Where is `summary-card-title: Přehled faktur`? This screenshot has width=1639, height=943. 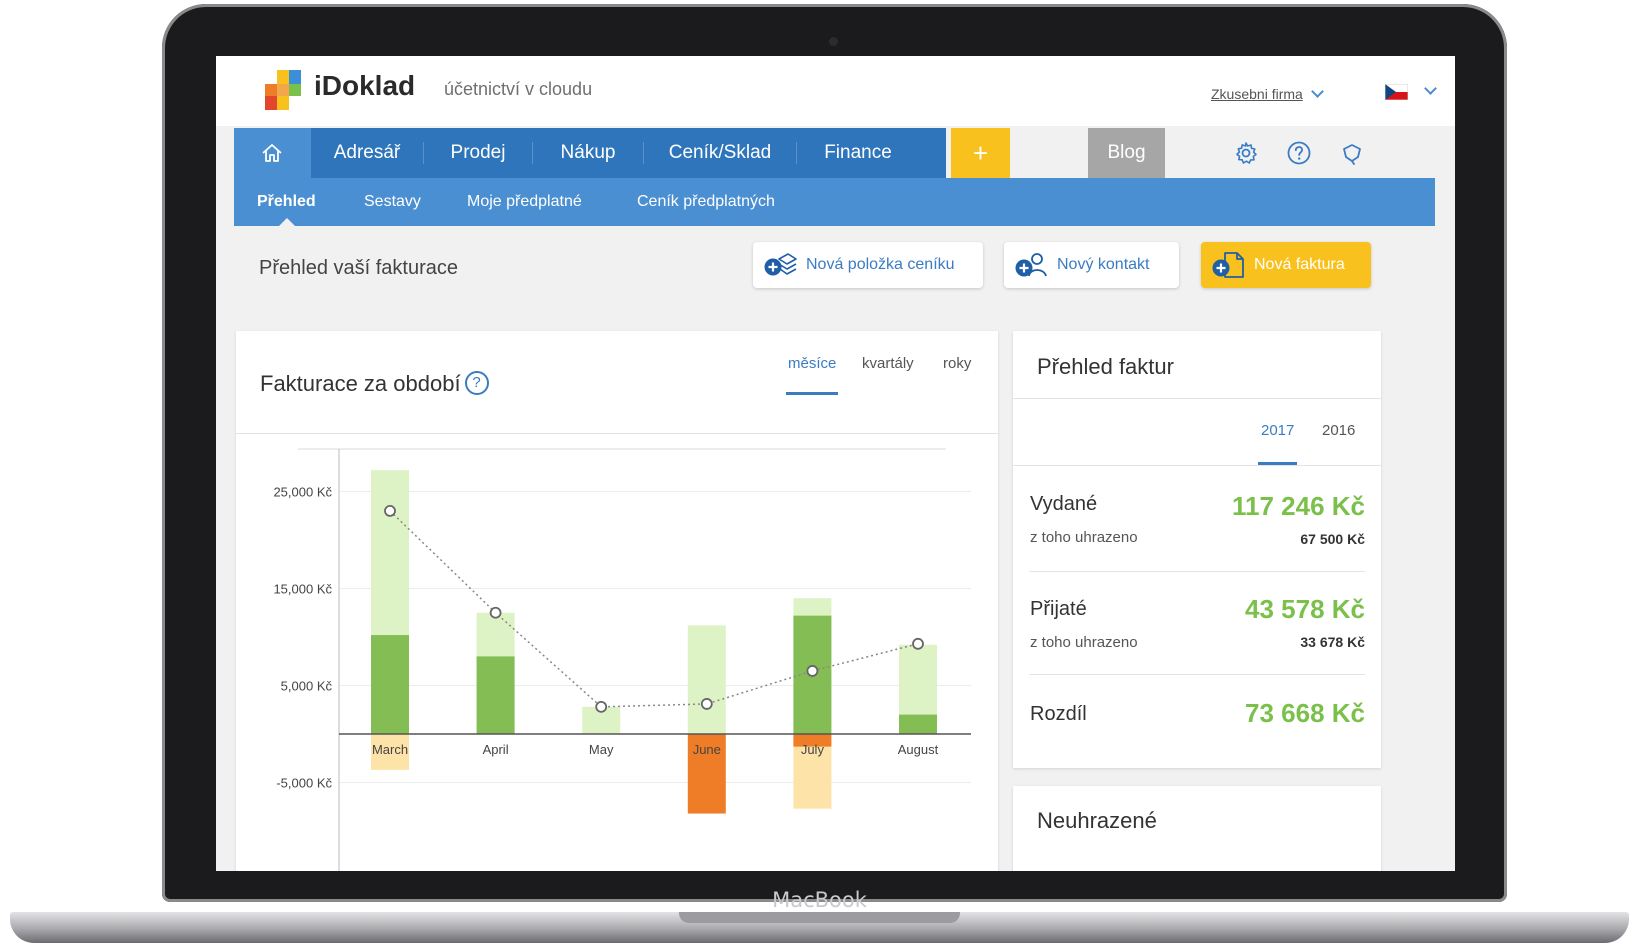 summary-card-title: Přehled faktur is located at coordinates (1105, 366).